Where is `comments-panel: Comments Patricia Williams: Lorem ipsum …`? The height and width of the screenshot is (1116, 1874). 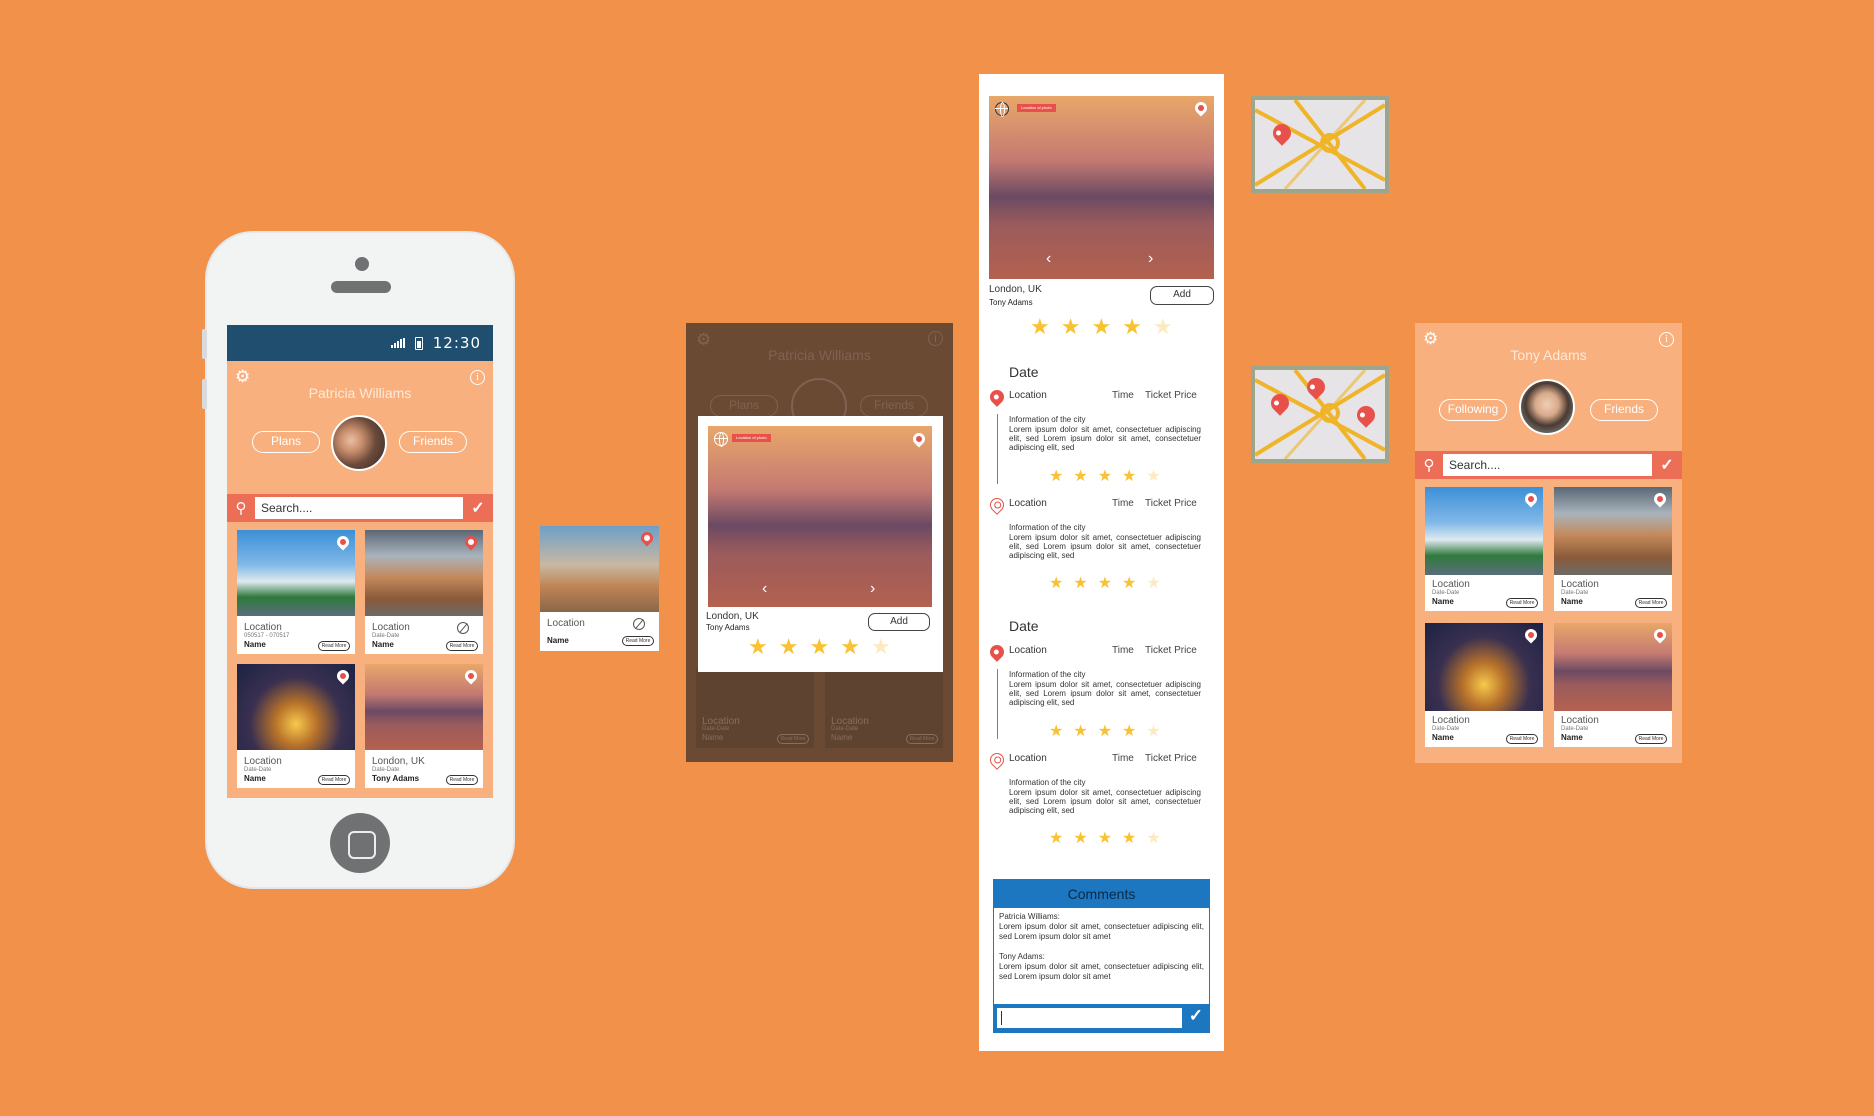
comments-panel: Comments Patricia Williams: Lorem ipsum … is located at coordinates (1101, 956).